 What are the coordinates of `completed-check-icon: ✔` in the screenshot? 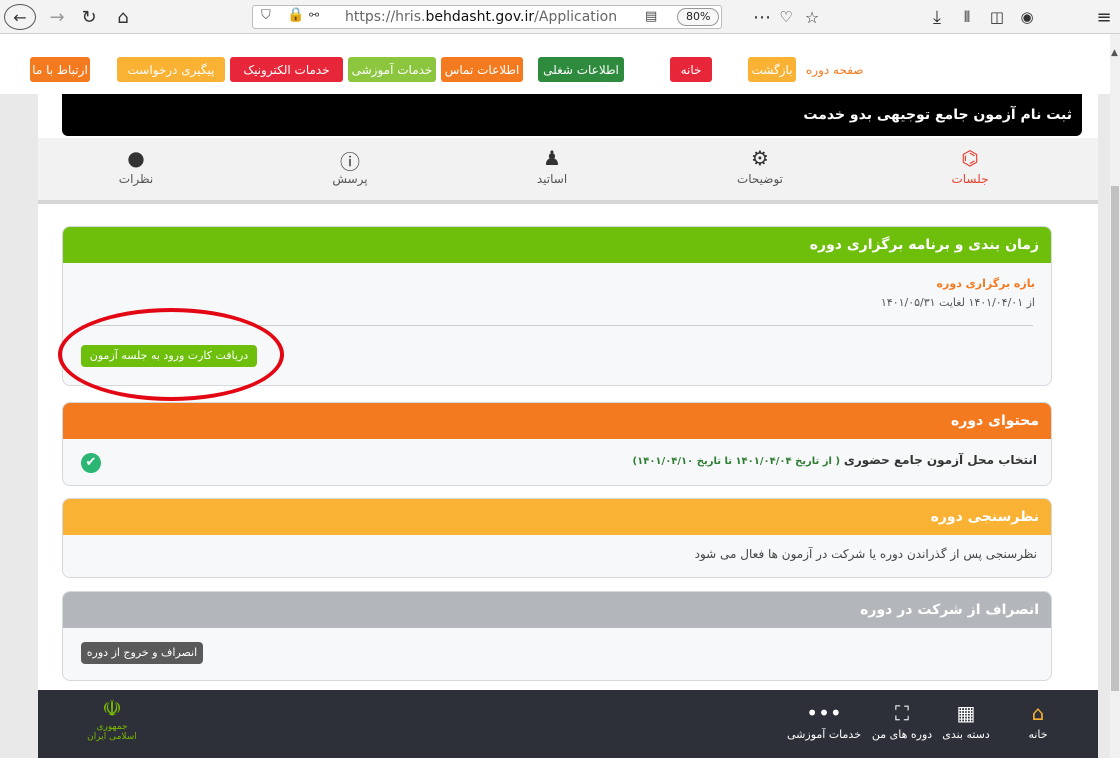 It's located at (91, 463).